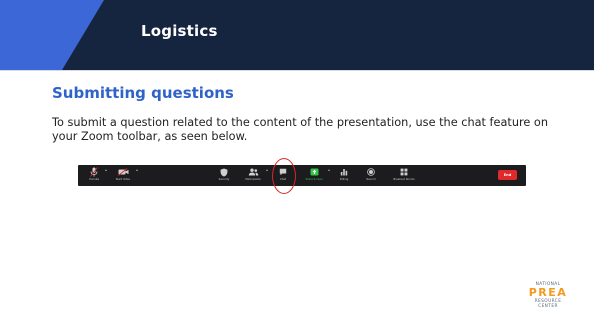 The image size is (594, 336). Describe the element at coordinates (548, 292) in the screenshot. I see `logo-prea: PREA` at that location.